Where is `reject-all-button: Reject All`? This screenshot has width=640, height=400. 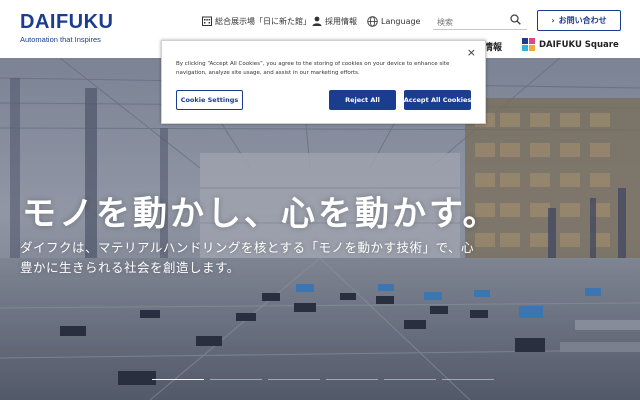 reject-all-button: Reject All is located at coordinates (362, 100).